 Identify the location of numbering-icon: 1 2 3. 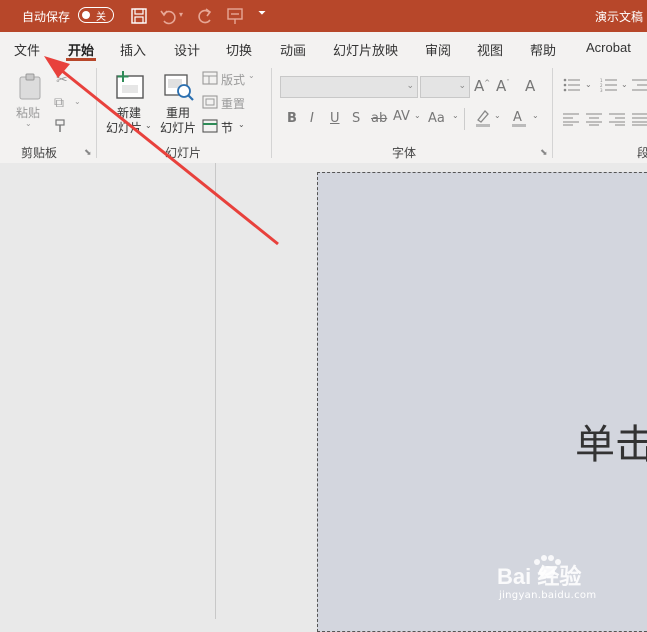
(609, 85).